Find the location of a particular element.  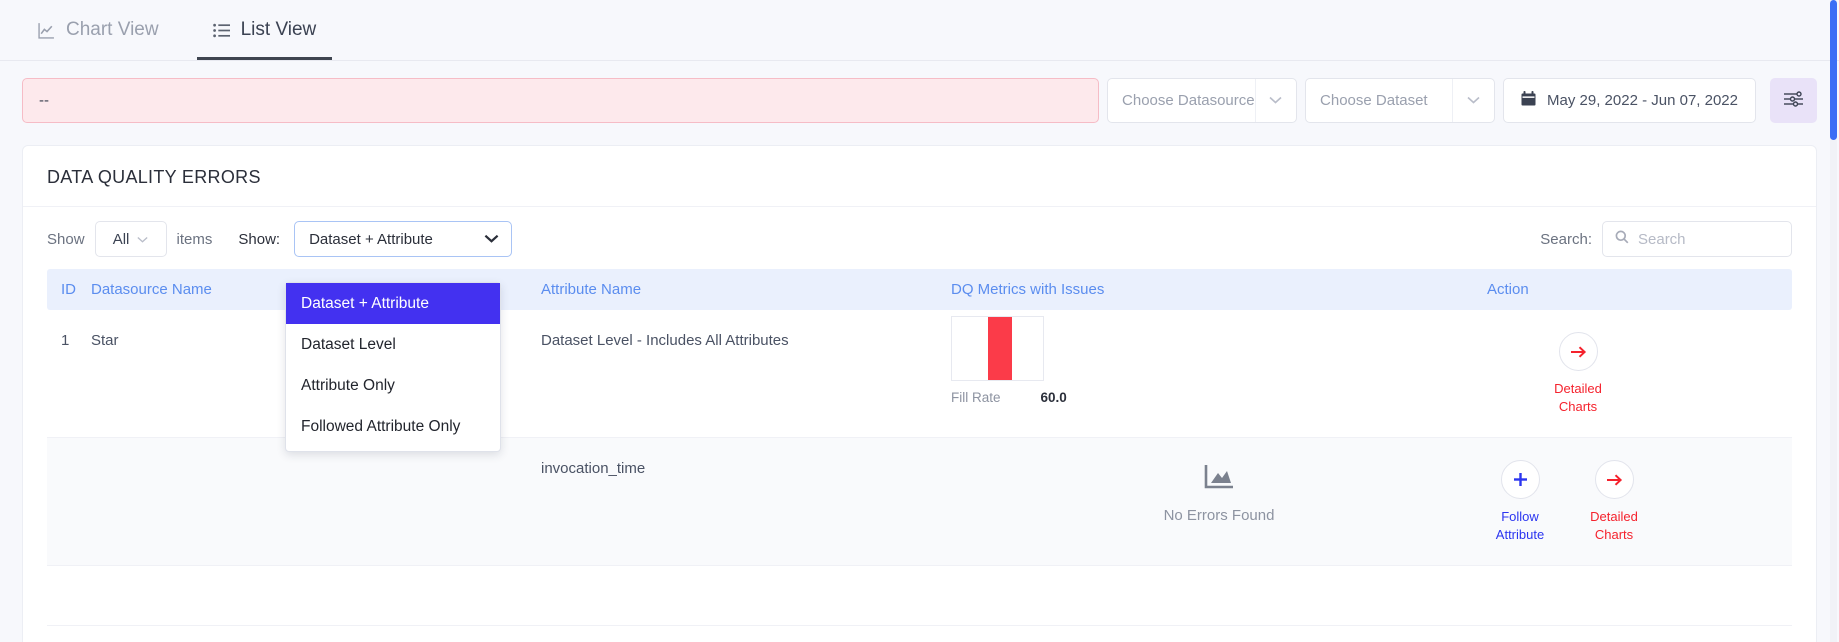

cell-id: 1 is located at coordinates (65, 340).